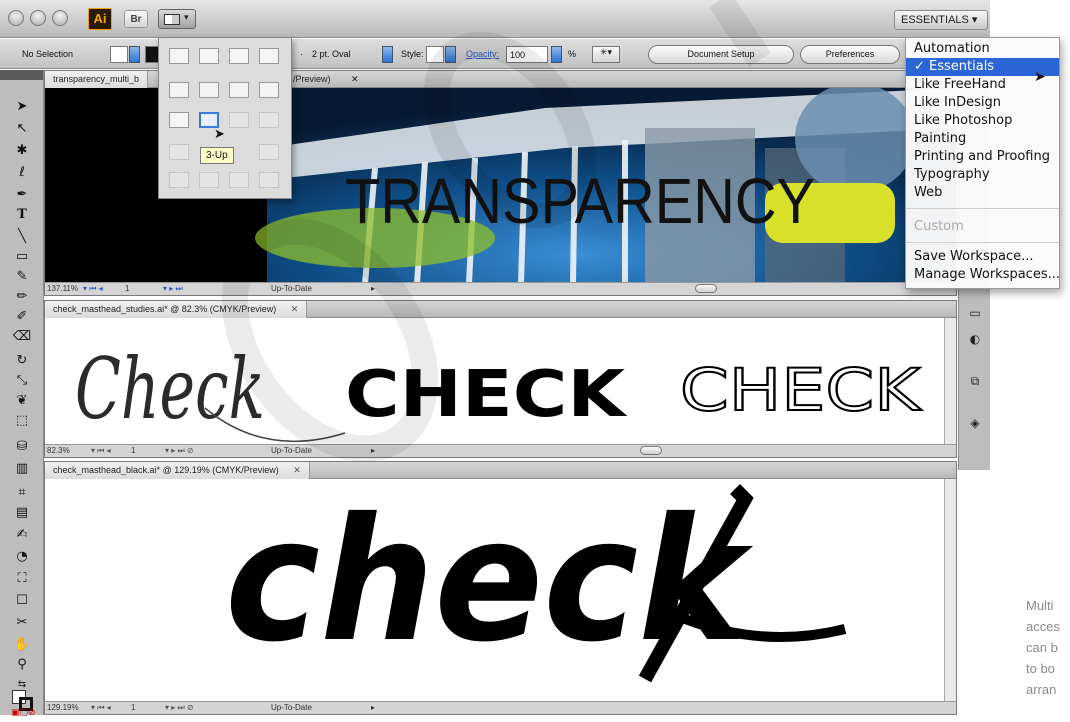 The height and width of the screenshot is (722, 1070). Describe the element at coordinates (975, 423) in the screenshot. I see `layers-panel-icon: ◈` at that location.